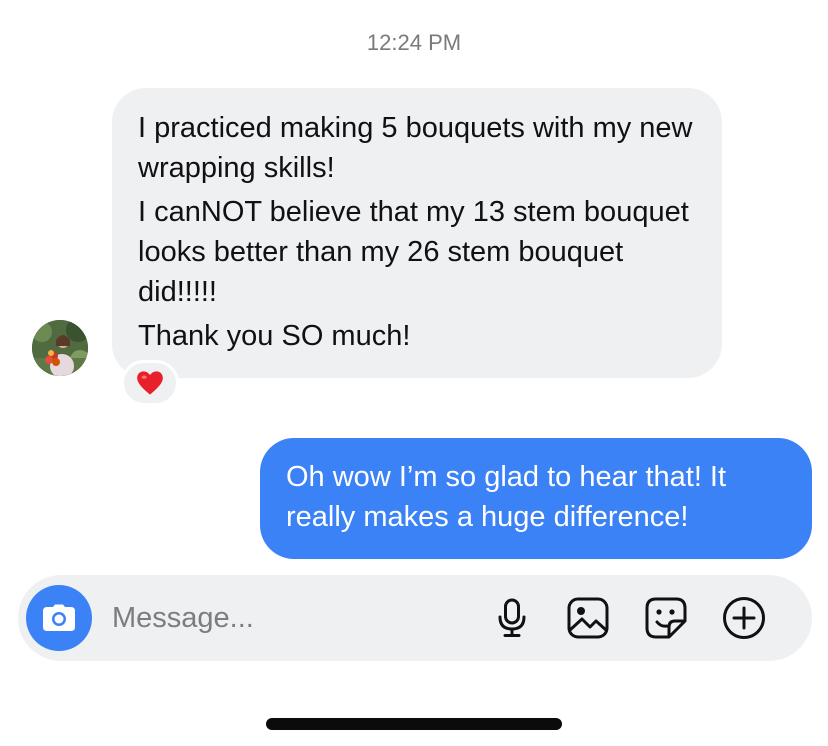  Describe the element at coordinates (277, 618) in the screenshot. I see `message-input` at that location.